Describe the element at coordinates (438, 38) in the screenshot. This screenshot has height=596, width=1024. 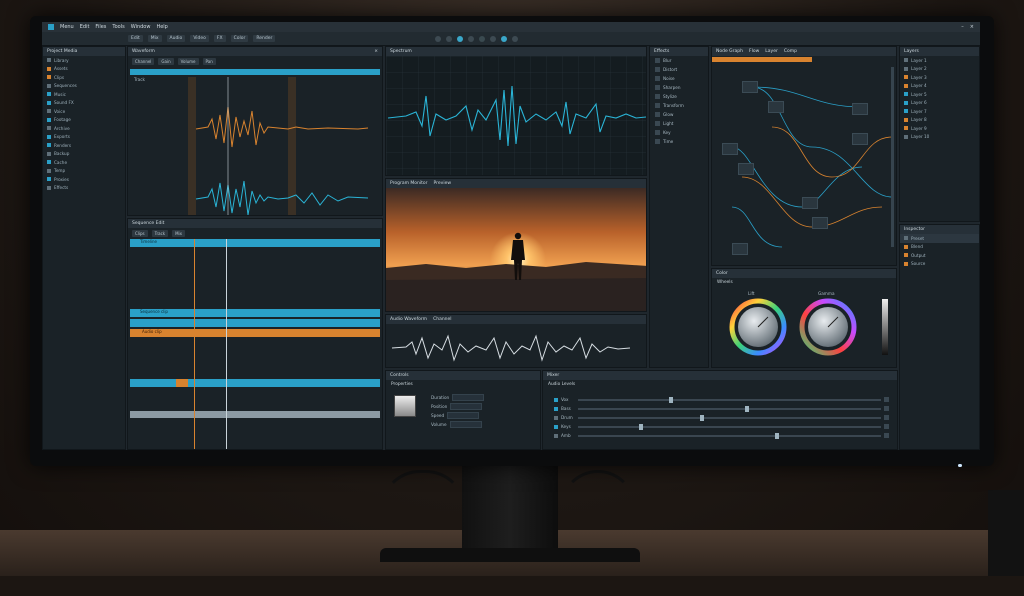
I see `transport-rewind-icon` at that location.